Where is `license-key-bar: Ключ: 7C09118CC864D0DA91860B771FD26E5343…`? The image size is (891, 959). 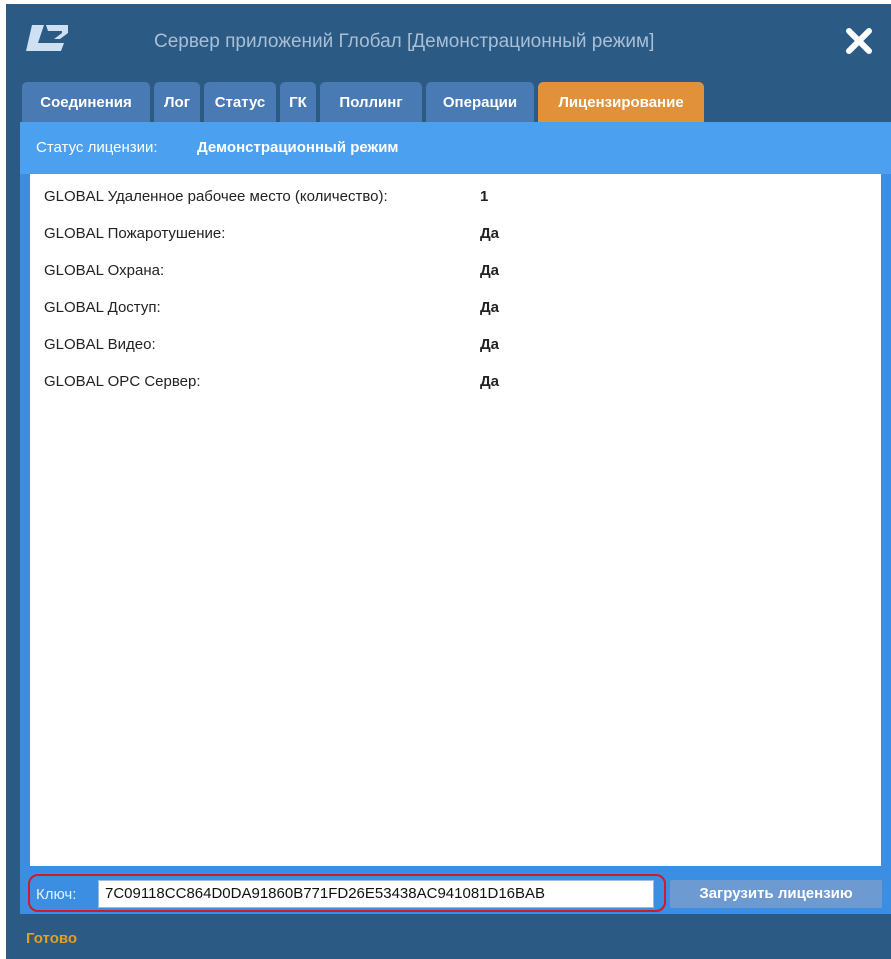
license-key-bar: Ключ: 7C09118CC864D0DA91860B771FD26E5343… is located at coordinates (455, 894).